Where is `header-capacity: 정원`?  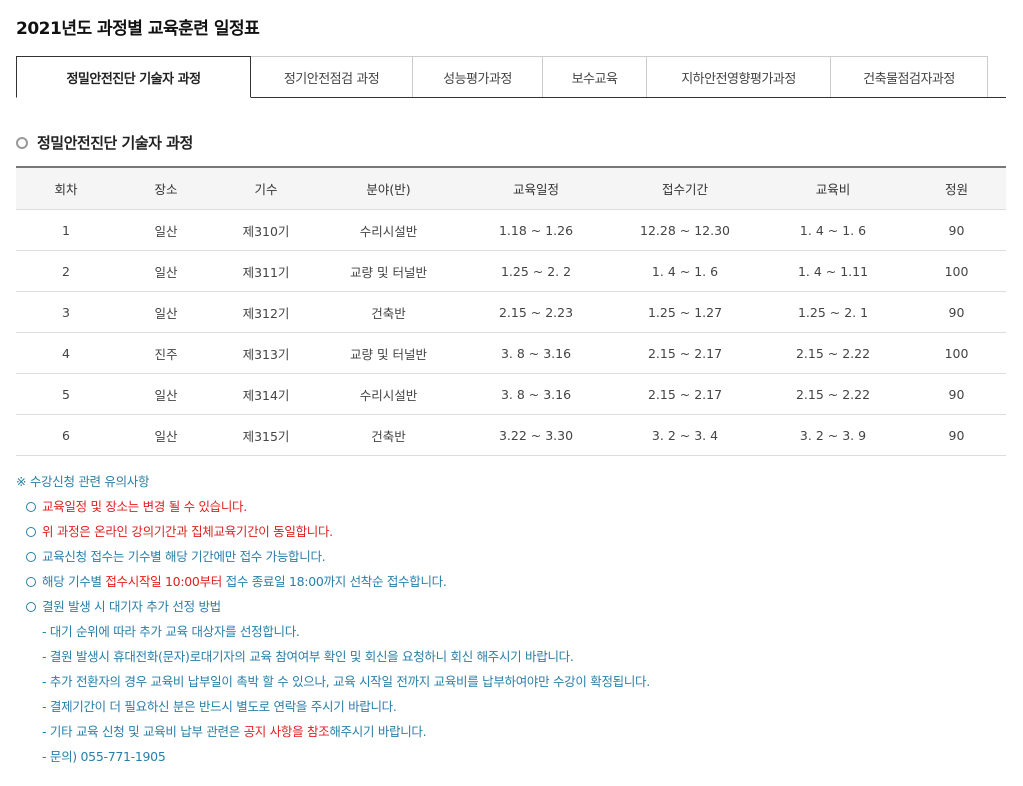 header-capacity: 정원 is located at coordinates (956, 188).